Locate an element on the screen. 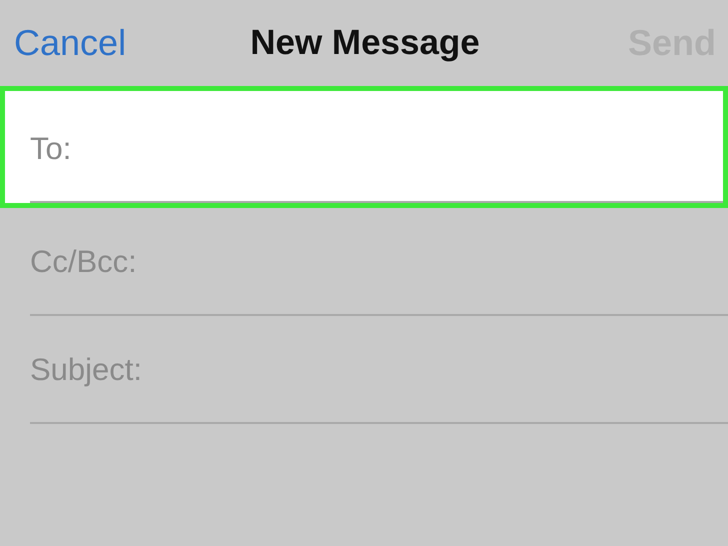 This screenshot has height=546, width=728. screen-title: New Message is located at coordinates (365, 43).